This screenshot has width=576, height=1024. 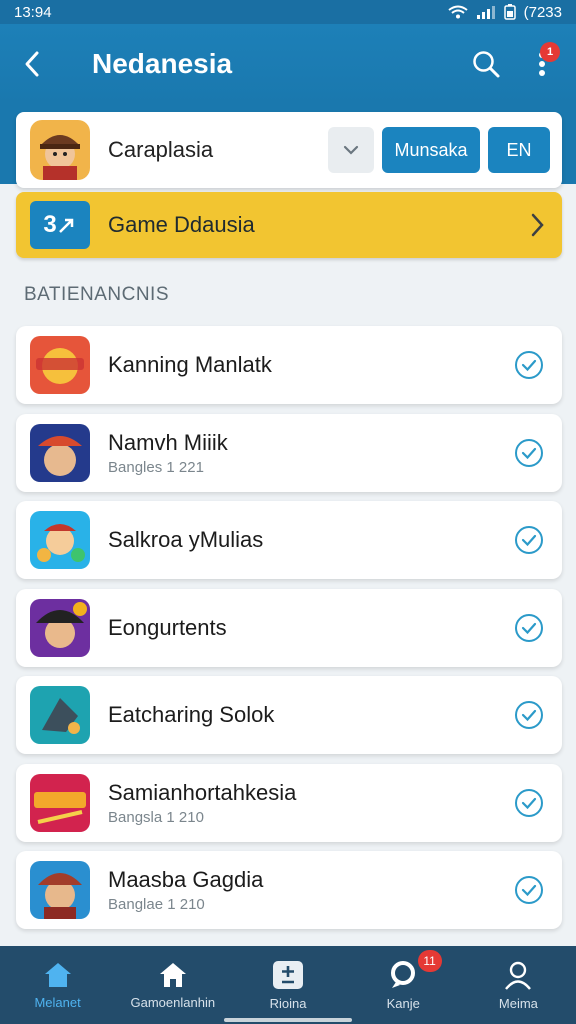 I want to click on nav-item-profile: Meima, so click(x=518, y=985).